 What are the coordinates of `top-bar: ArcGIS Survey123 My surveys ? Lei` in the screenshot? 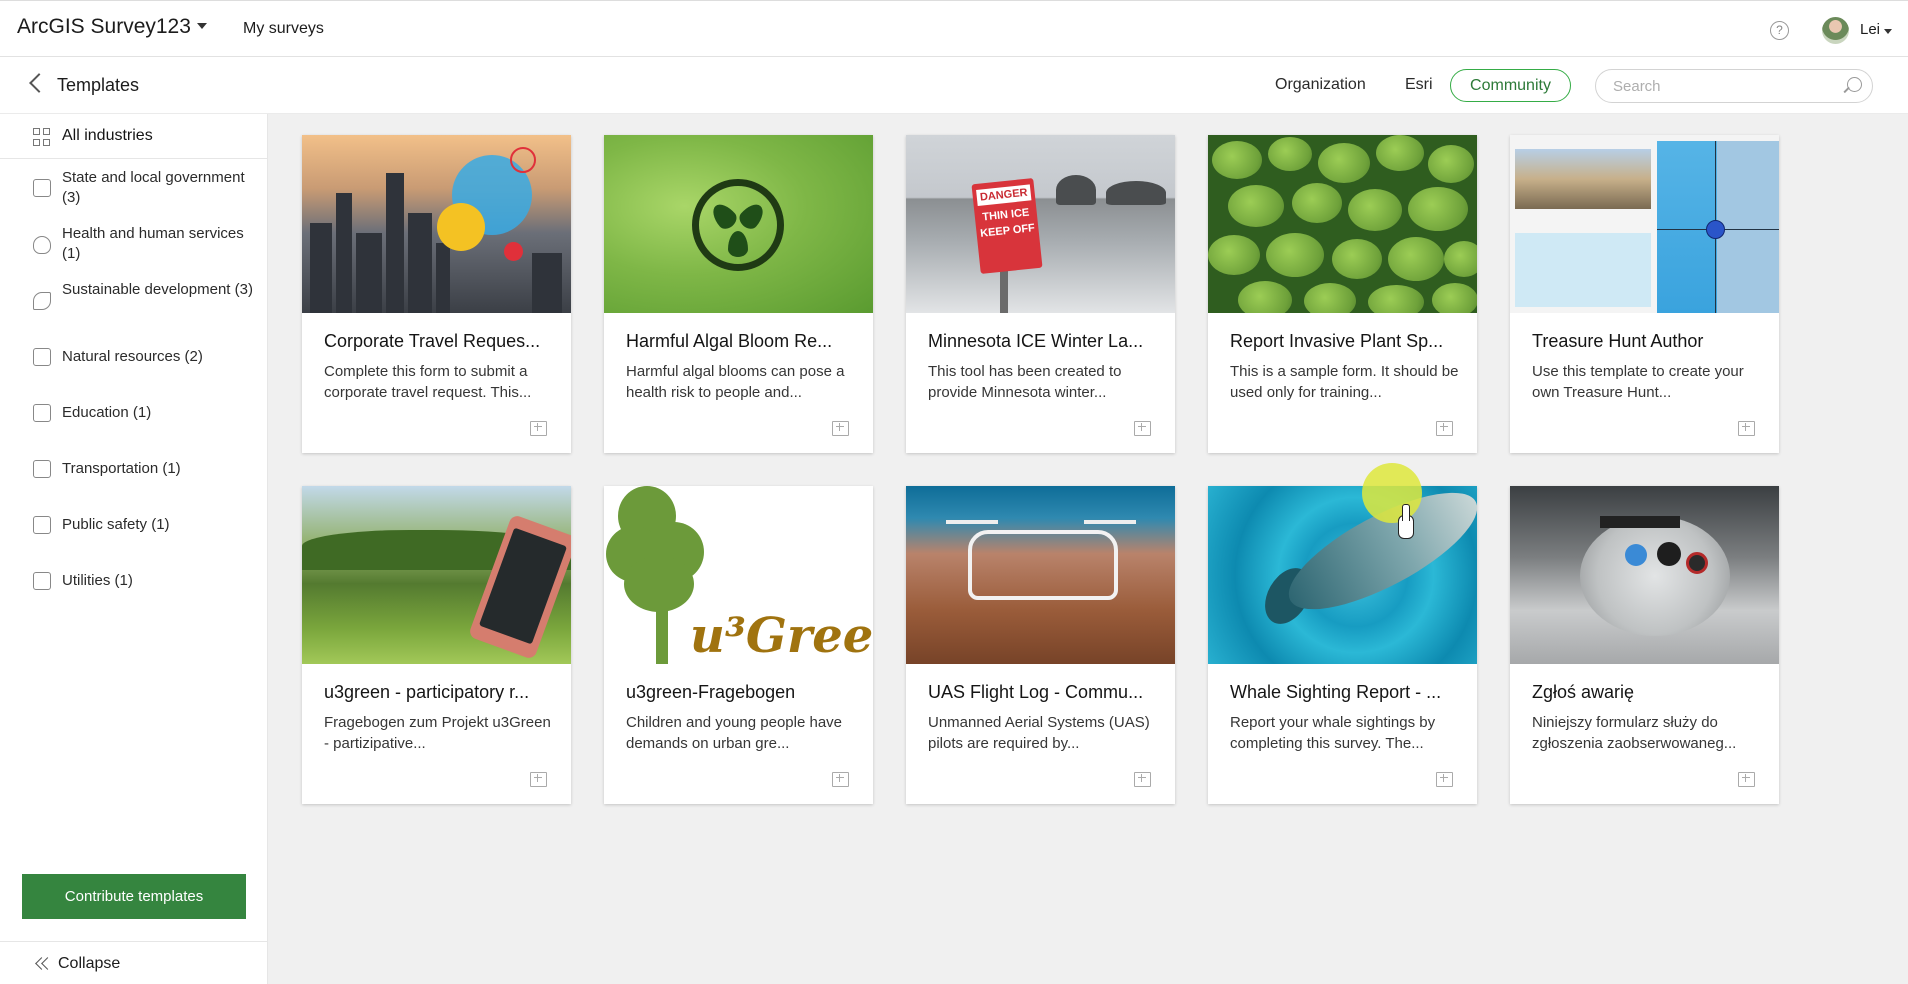 It's located at (954, 28).